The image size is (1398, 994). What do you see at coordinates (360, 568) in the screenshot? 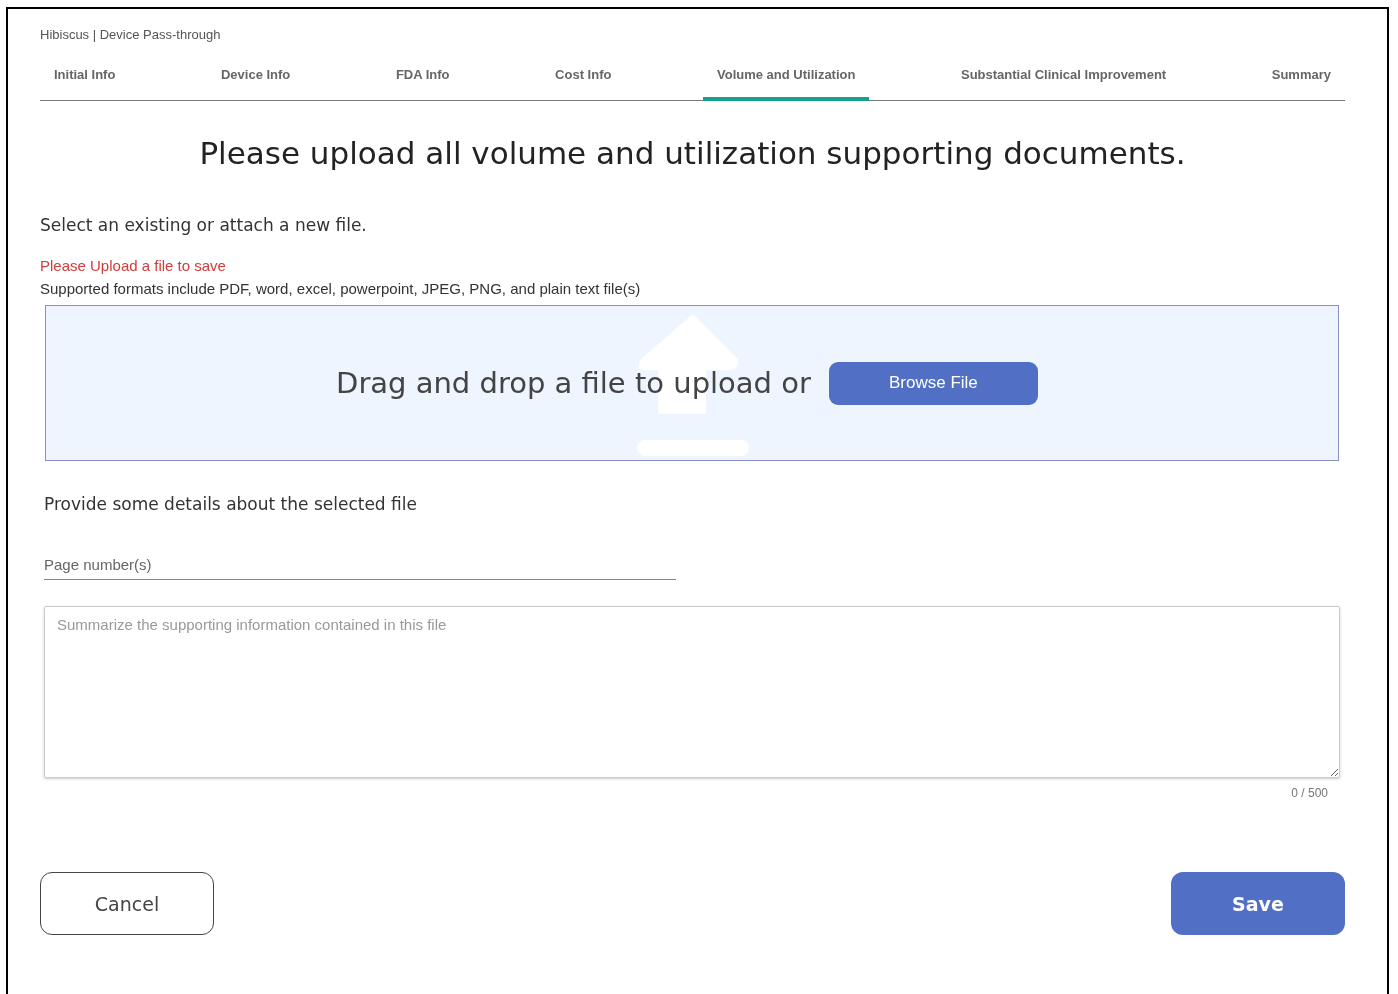
I see `page-number-field: Page number(s)` at bounding box center [360, 568].